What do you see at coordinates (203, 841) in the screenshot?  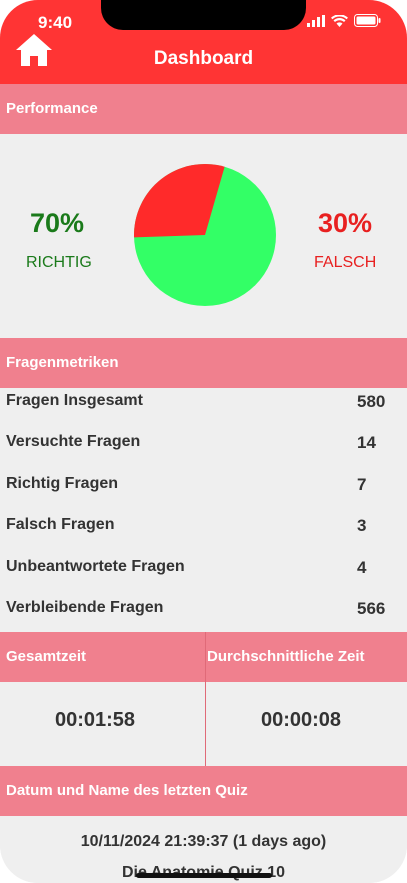 I see `last-quiz-date: 10/11/2024 21:39:37 (1 days ago)` at bounding box center [203, 841].